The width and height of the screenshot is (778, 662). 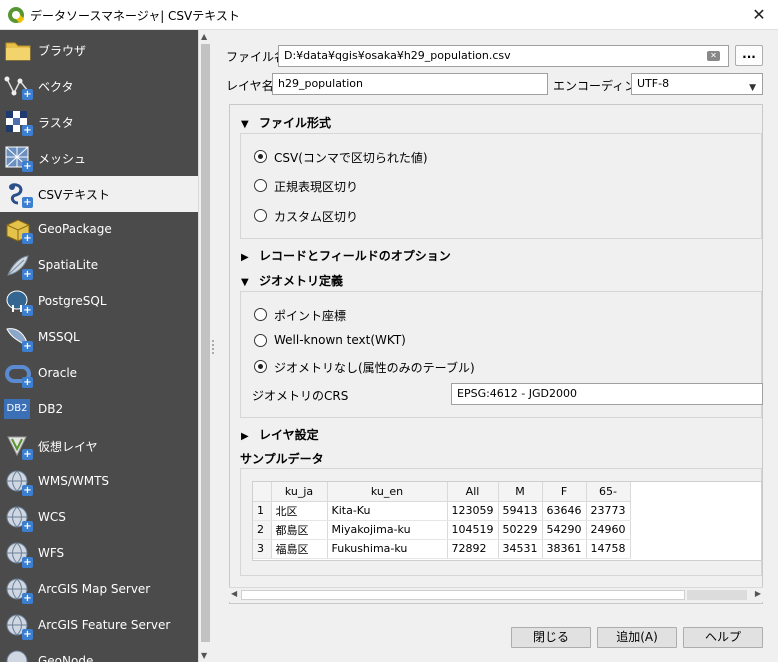 I want to click on scroll-up-icon: ▲, so click(x=204, y=36).